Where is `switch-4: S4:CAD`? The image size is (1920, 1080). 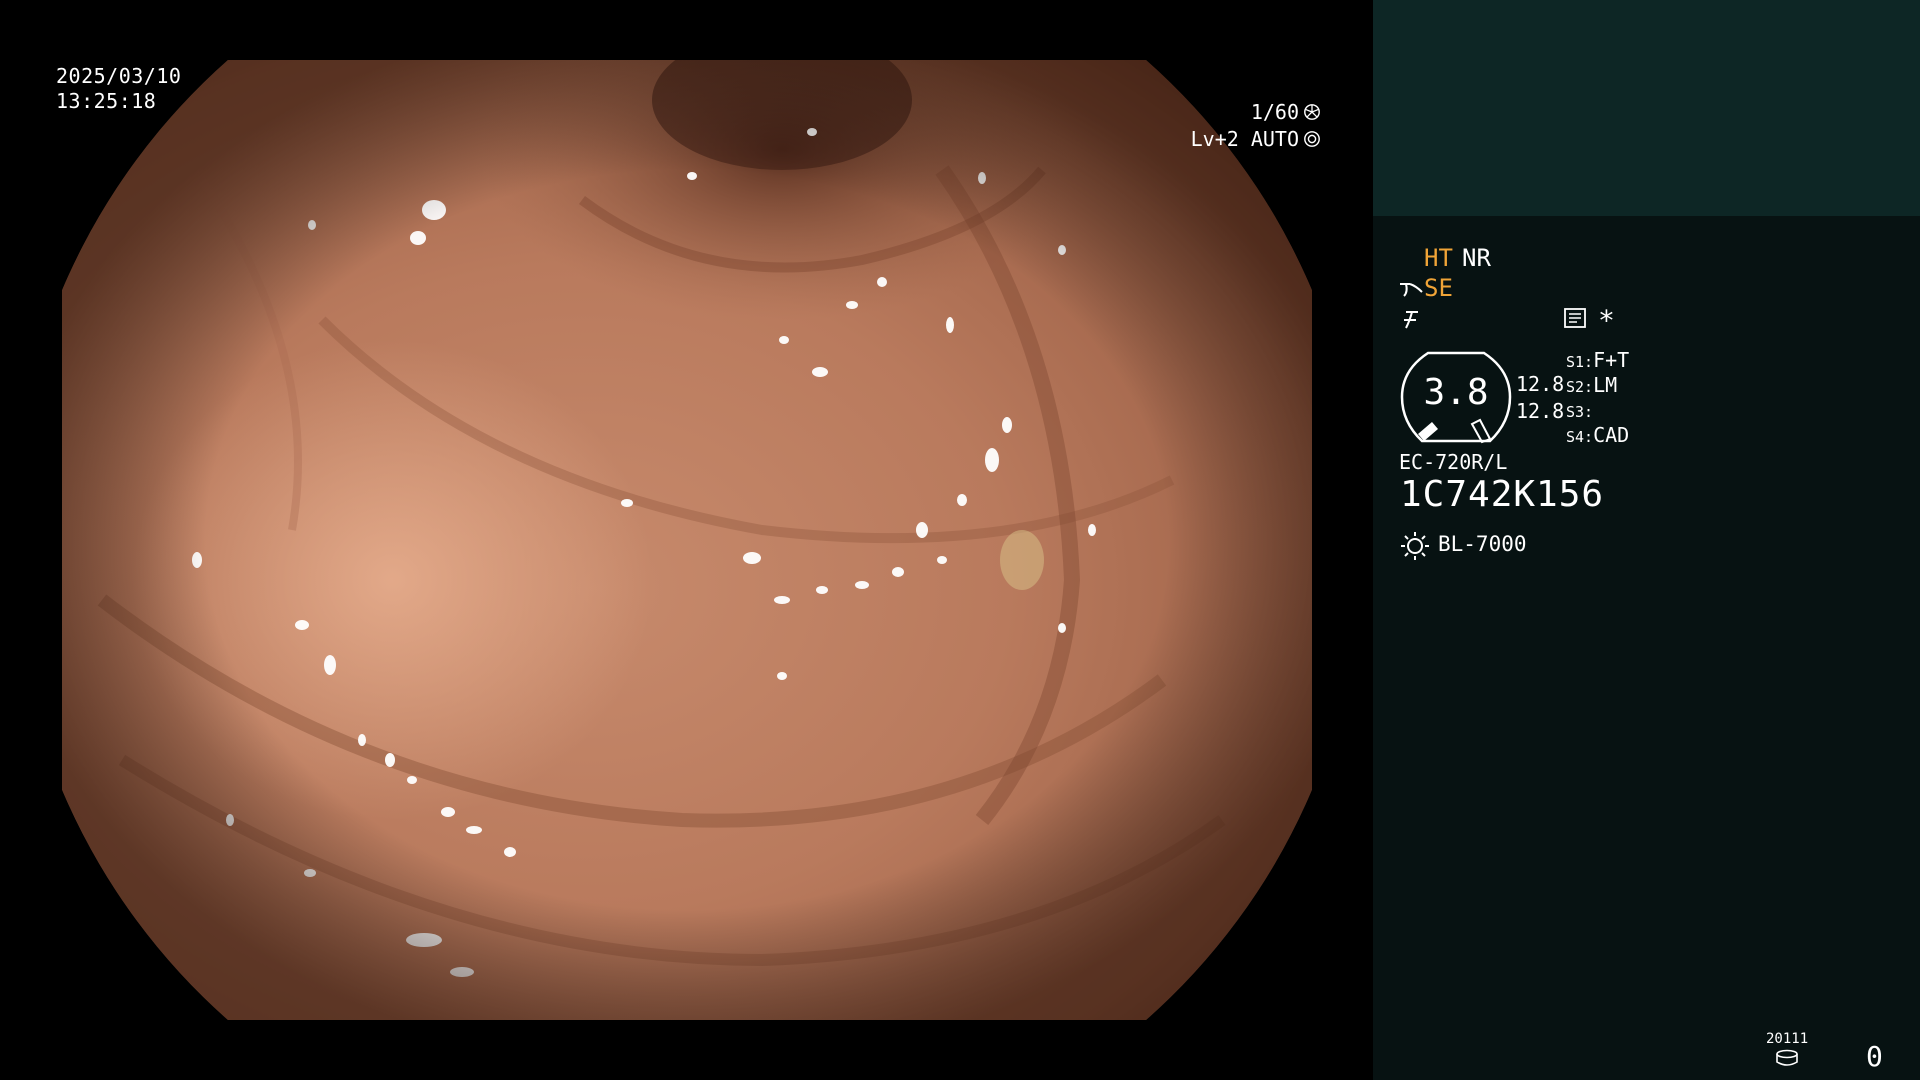 switch-4: S4:CAD is located at coordinates (1597, 435).